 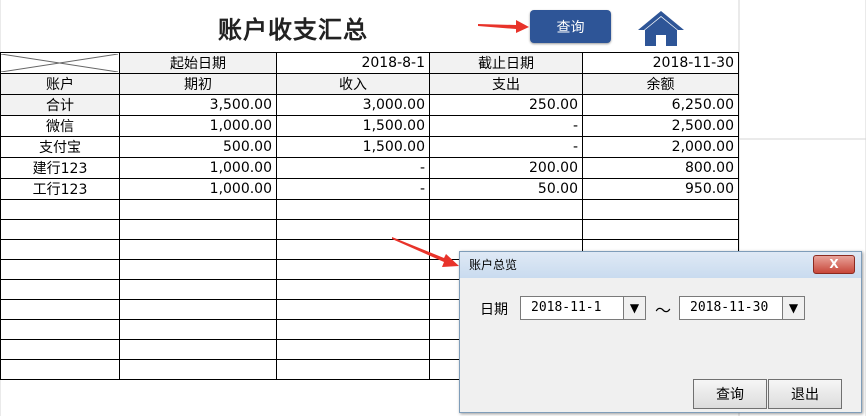 I want to click on total-row: 合计 3,500.00 3,000.00 250.00 6,250.00, so click(x=369, y=105).